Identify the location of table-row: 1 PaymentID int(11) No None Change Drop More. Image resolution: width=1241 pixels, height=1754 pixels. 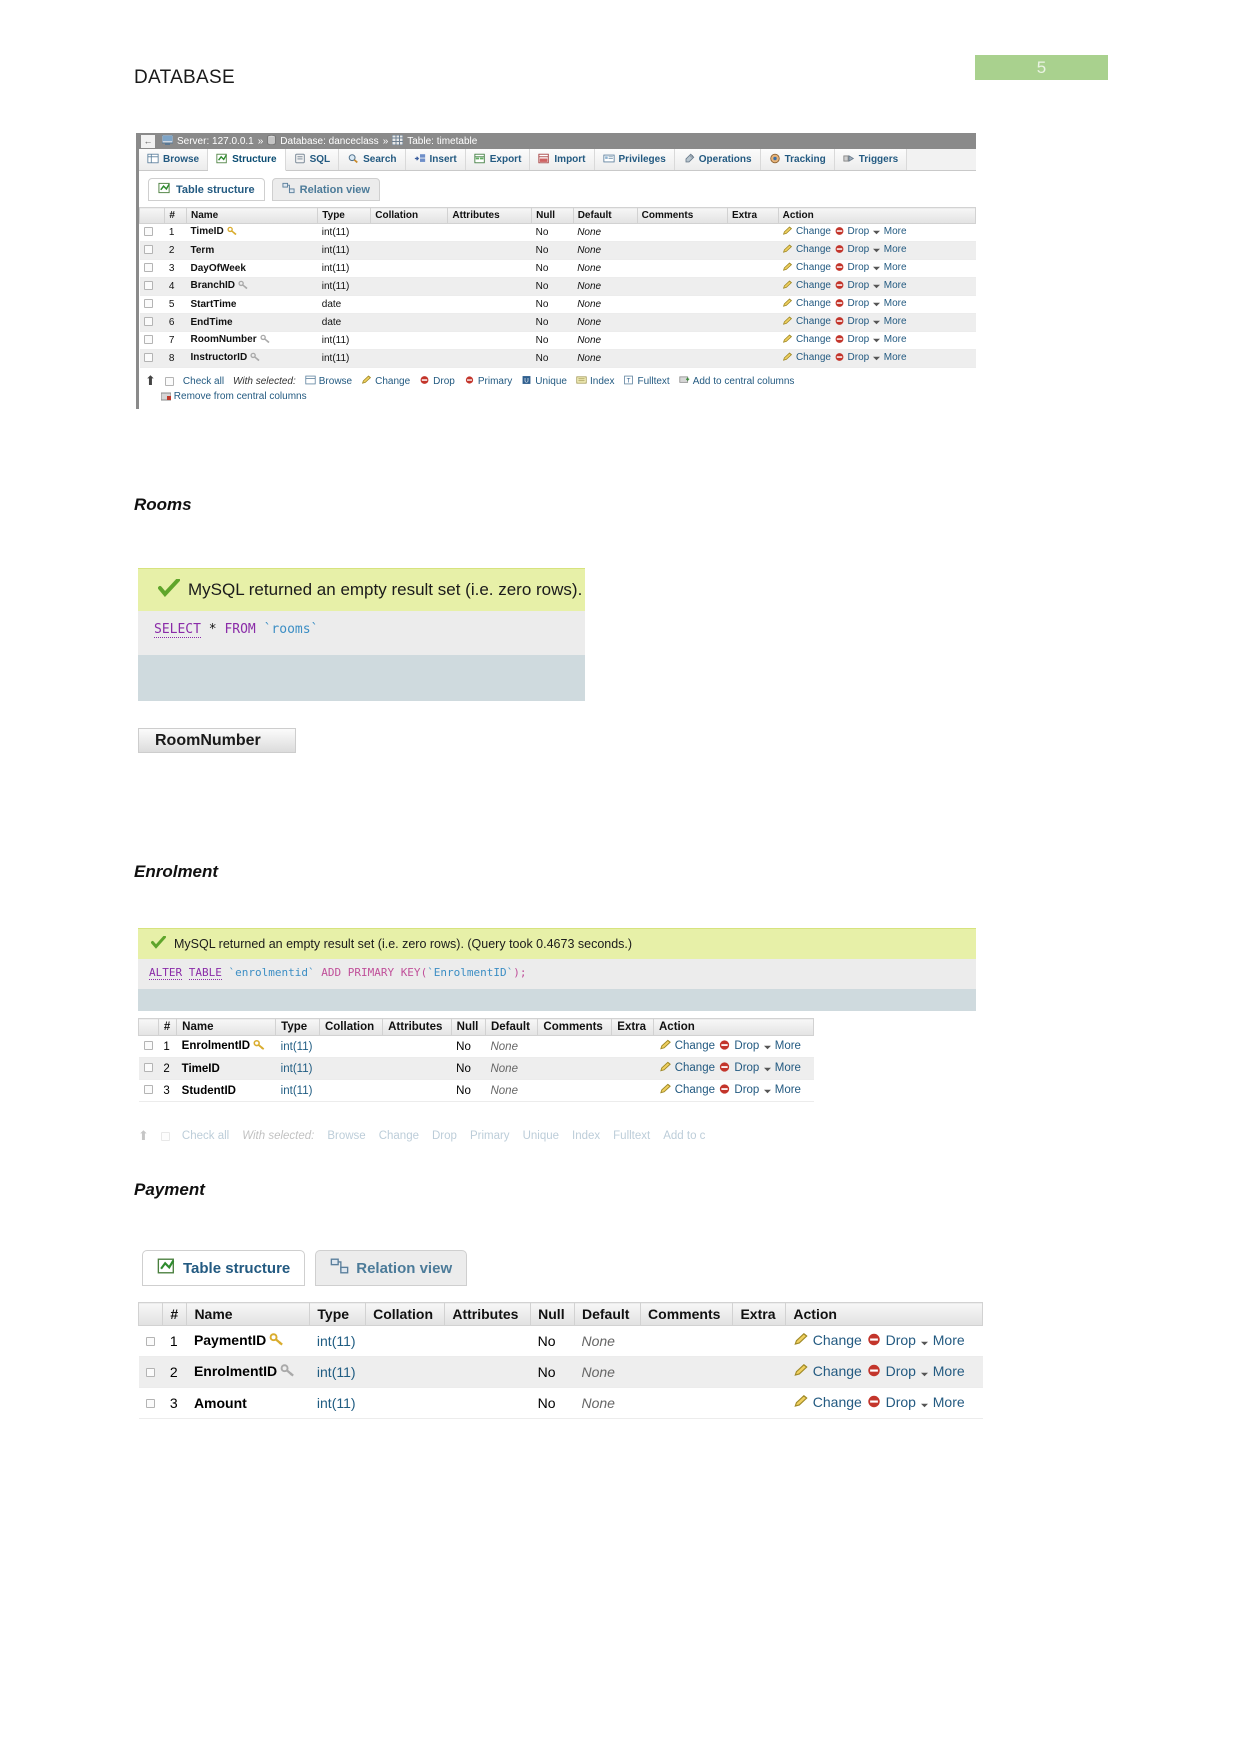
(560, 1341).